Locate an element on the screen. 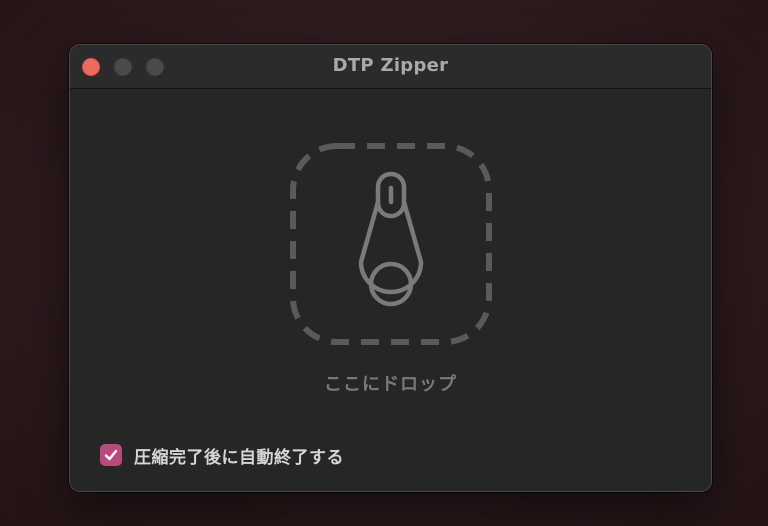 The image size is (768, 526). checkmark-icon is located at coordinates (111, 455).